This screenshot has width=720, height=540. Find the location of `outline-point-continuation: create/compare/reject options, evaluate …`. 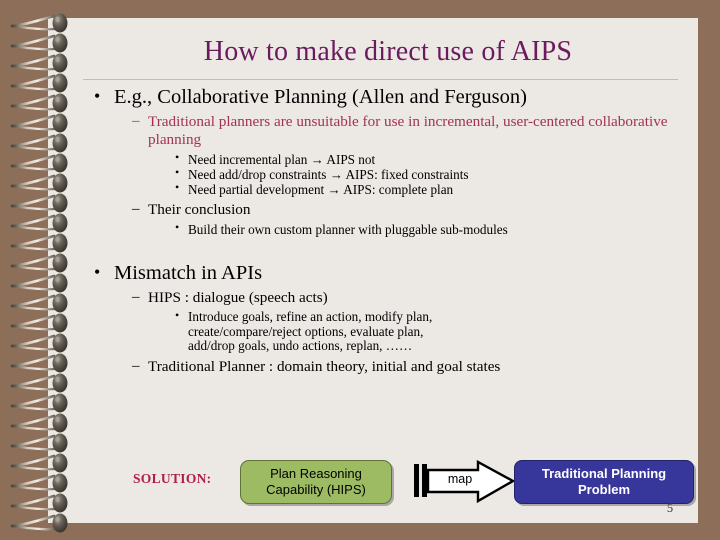

outline-point-continuation: create/compare/reject options, evaluate … is located at coordinates (373, 331).